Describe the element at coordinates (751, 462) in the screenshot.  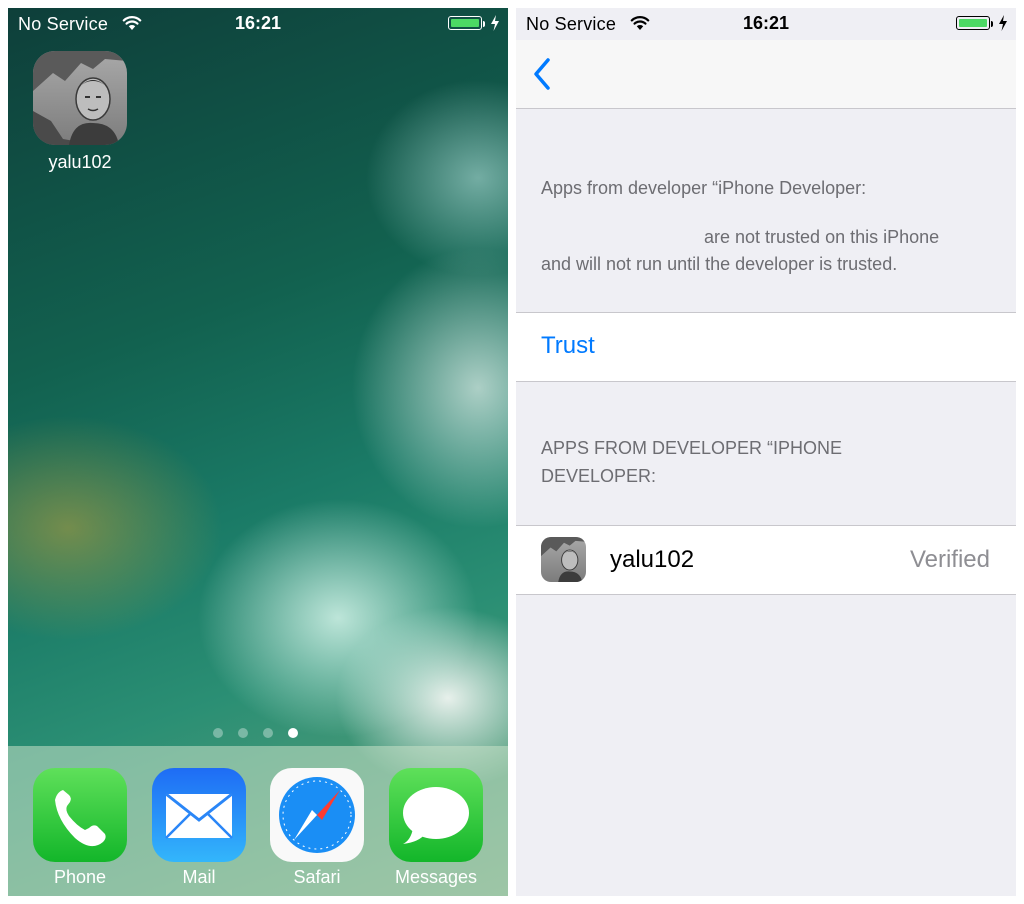
I see `apps-section-header: APPS FROM DEVELOPER “IPHONE DEVELOPER:` at that location.